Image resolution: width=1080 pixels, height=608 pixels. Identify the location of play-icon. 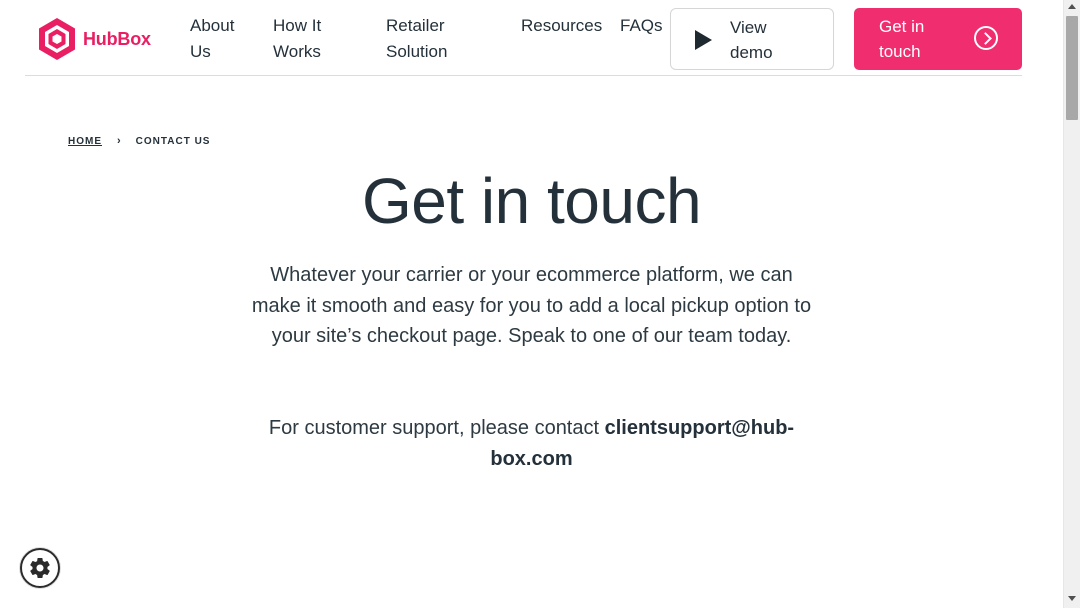
(703, 40).